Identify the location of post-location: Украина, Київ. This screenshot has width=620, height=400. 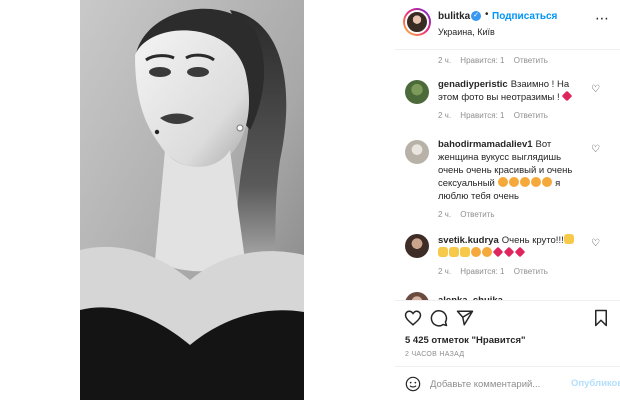
(466, 32).